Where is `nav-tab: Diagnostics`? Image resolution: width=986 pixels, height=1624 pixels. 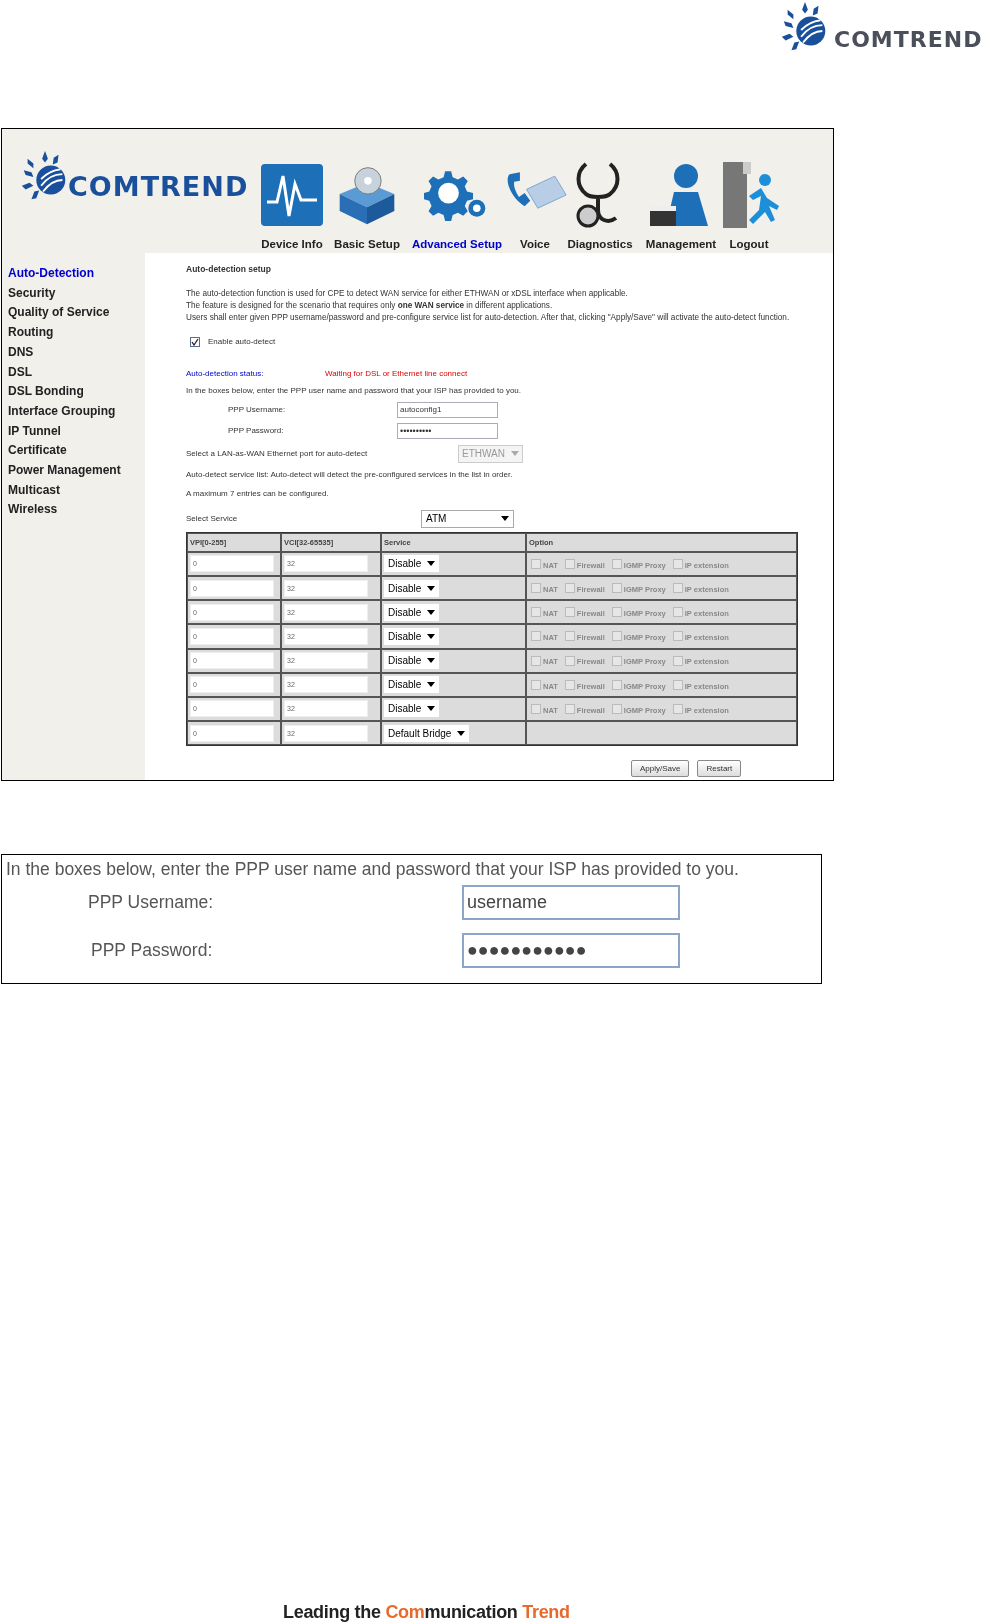
nav-tab: Diagnostics is located at coordinates (600, 244).